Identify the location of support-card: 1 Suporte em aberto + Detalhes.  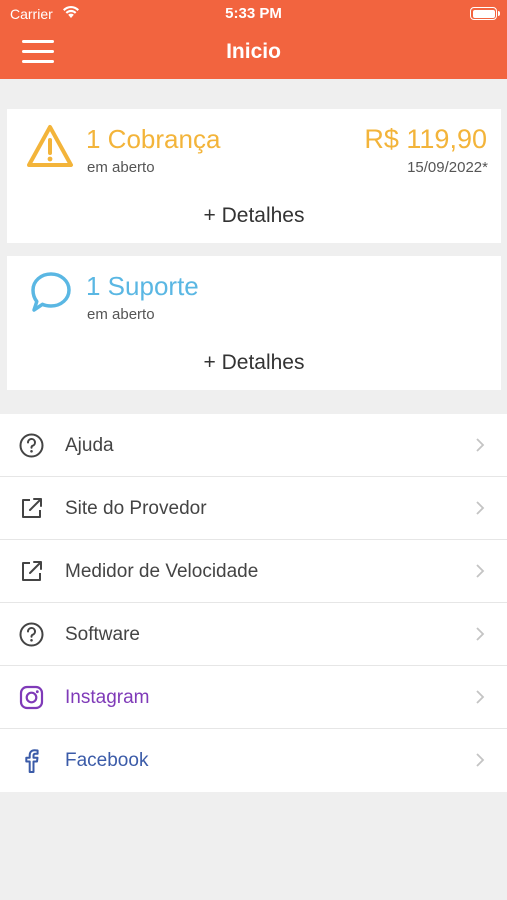
(254, 323).